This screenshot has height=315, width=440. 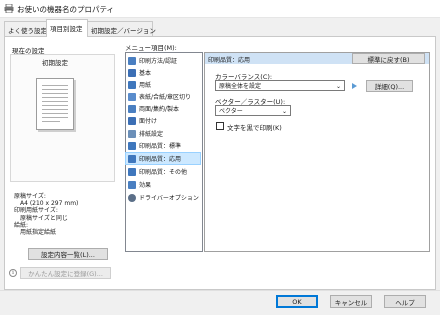 What do you see at coordinates (132, 133) in the screenshot?
I see `output-icon` at bounding box center [132, 133].